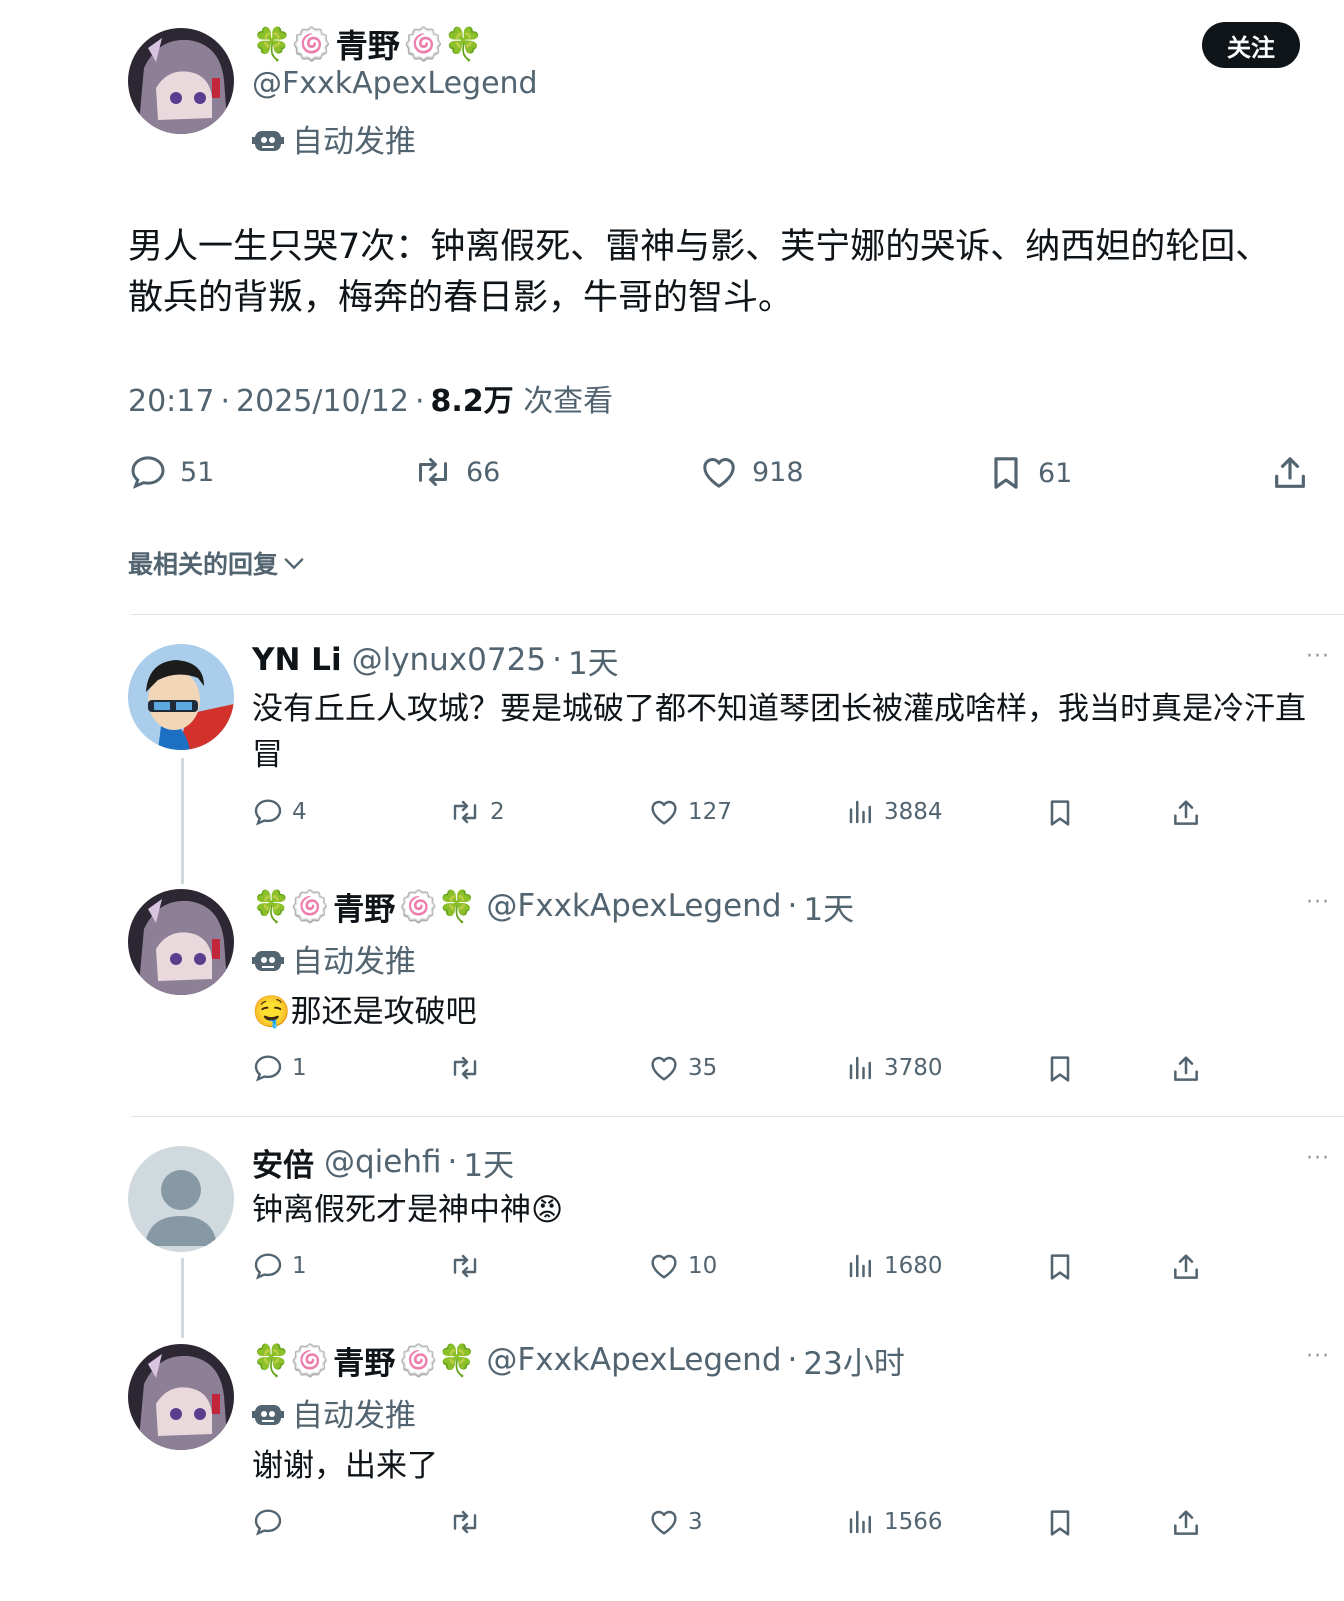 This screenshot has width=1344, height=1601. I want to click on like-count: 35, so click(703, 1068).